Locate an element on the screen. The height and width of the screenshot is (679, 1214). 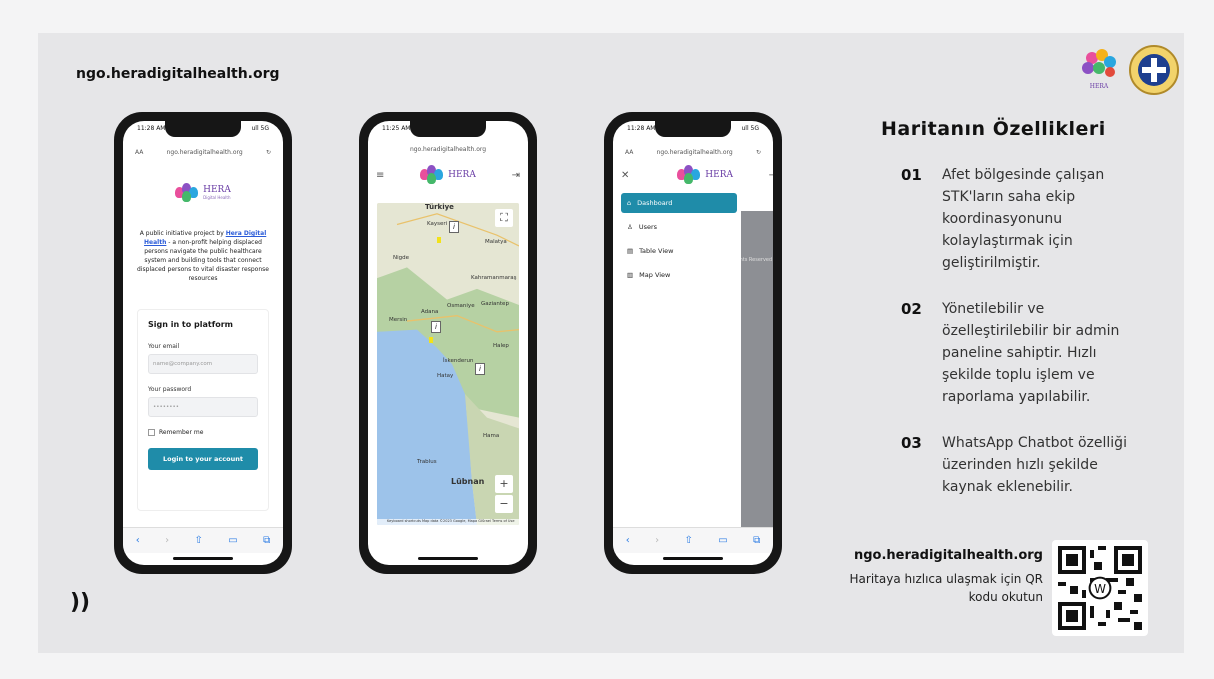
url-bar: ngo.heradigitalhealth.org is located at coordinates (448, 149).